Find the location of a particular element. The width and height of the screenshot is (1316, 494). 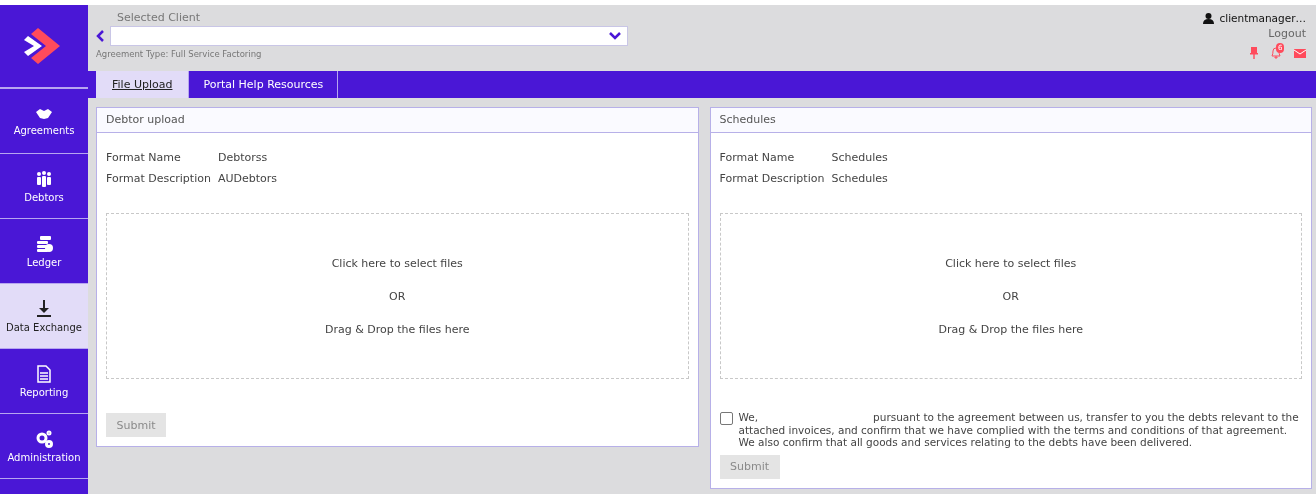

gears-icon is located at coordinates (44, 438).